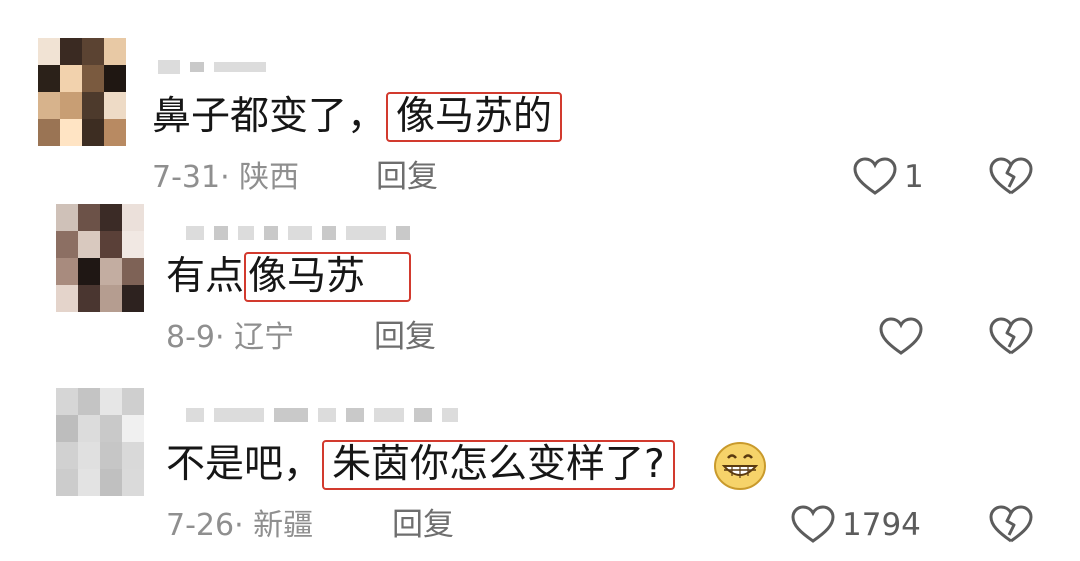 The height and width of the screenshot is (561, 1080). Describe the element at coordinates (322, 415) in the screenshot. I see `username-blurred` at that location.